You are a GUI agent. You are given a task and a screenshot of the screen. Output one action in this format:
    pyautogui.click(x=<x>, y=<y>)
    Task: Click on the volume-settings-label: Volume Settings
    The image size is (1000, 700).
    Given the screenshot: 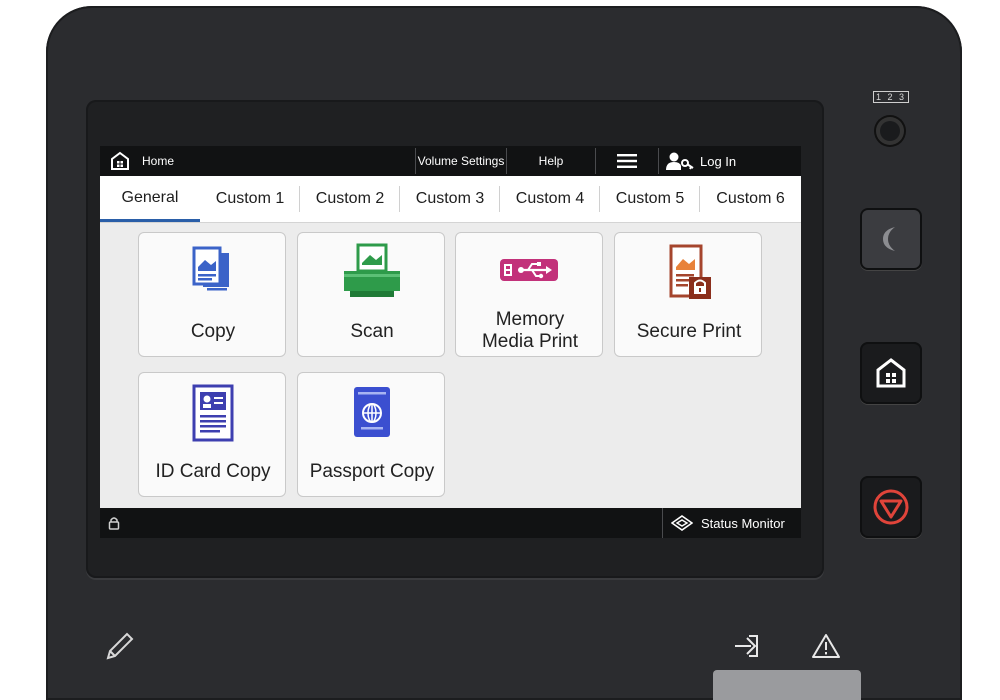 What is the action you would take?
    pyautogui.click(x=461, y=161)
    